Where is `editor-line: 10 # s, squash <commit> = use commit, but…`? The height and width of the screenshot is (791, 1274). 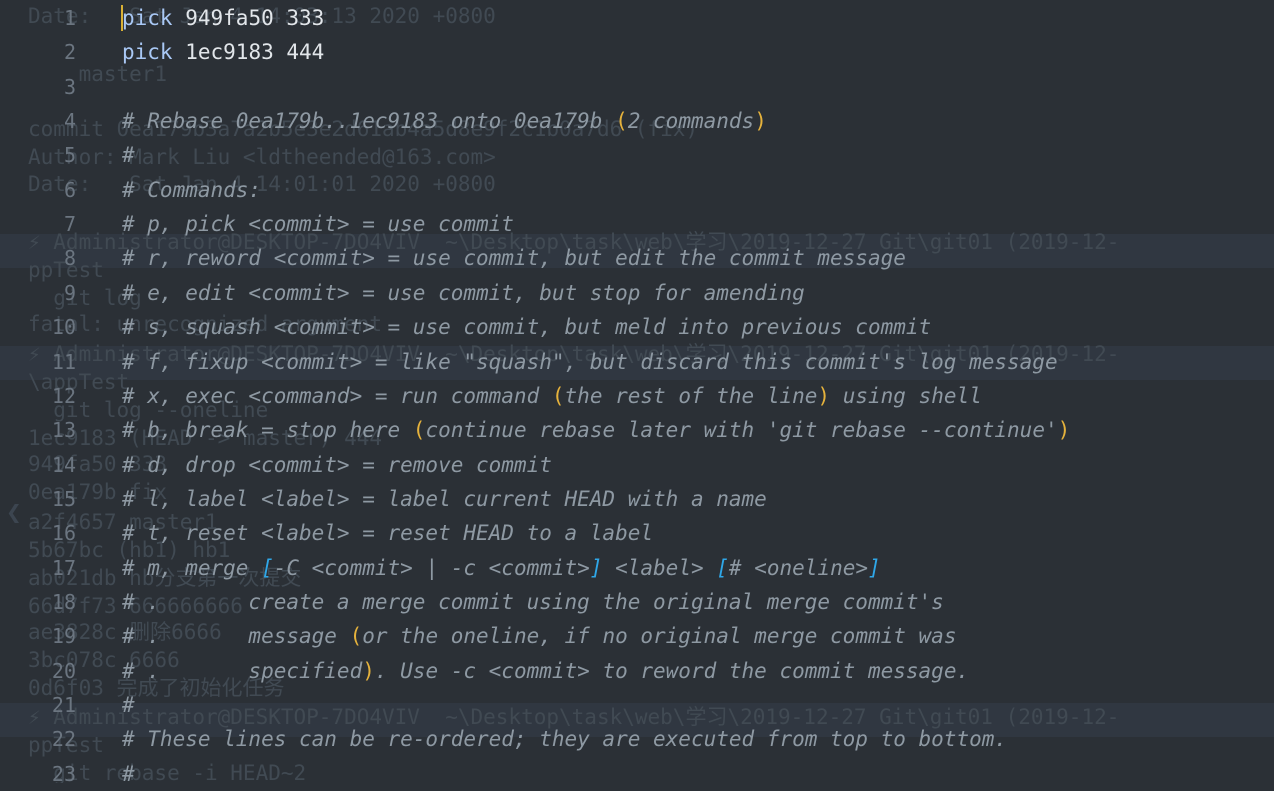
editor-line: 10 # s, squash <commit> = use commit, but… is located at coordinates (637, 327).